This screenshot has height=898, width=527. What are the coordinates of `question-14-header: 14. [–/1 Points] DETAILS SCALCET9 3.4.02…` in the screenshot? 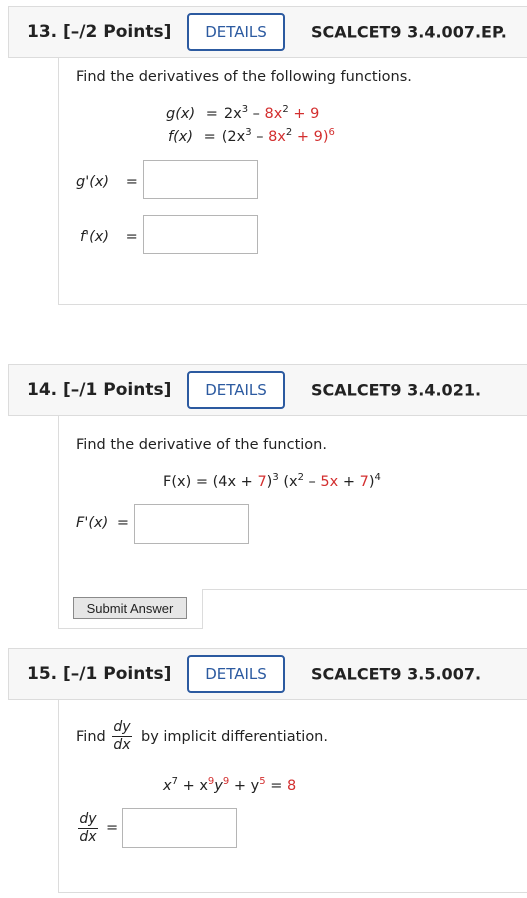 It's located at (267, 390).